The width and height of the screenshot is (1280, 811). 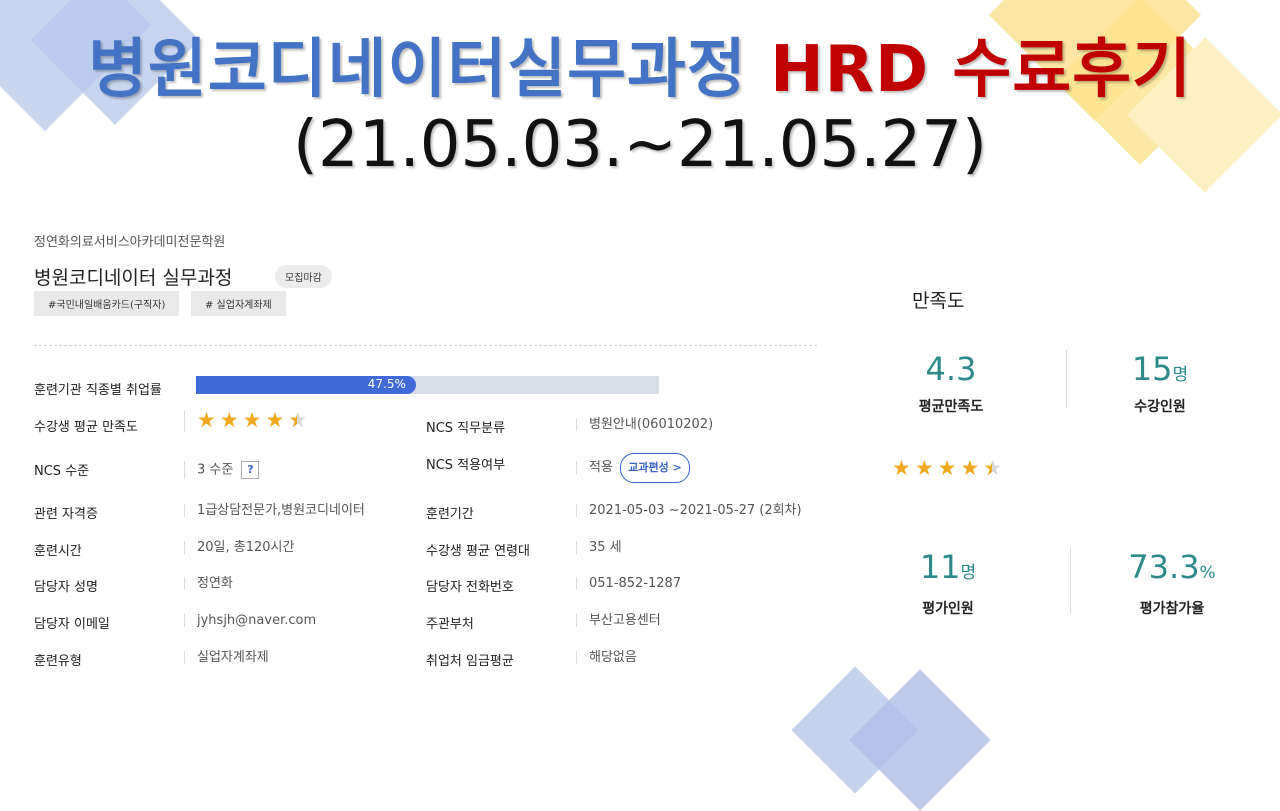 I want to click on ncs-apply-label: NCS 적용여부, so click(x=466, y=465).